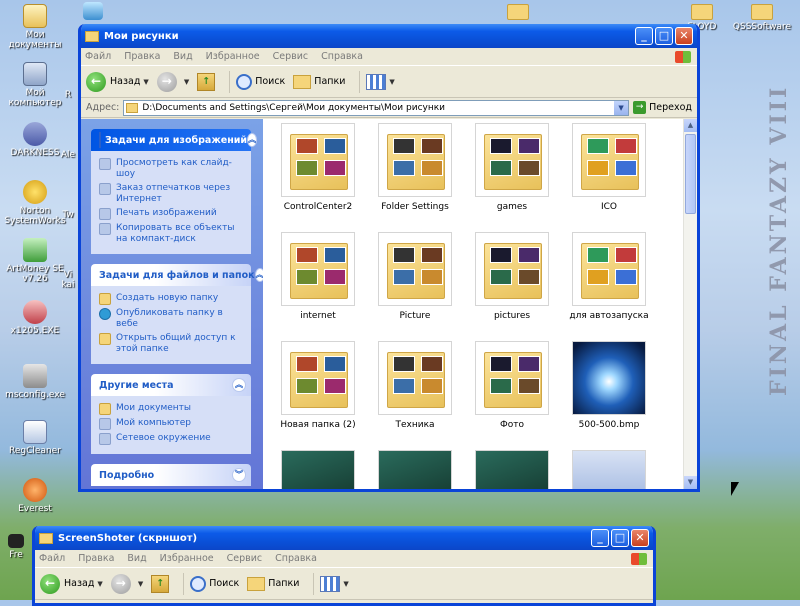 Image resolution: width=800 pixels, height=606 pixels. Describe the element at coordinates (35, 451) in the screenshot. I see `desktop-icon-label: RegCleaner` at that location.